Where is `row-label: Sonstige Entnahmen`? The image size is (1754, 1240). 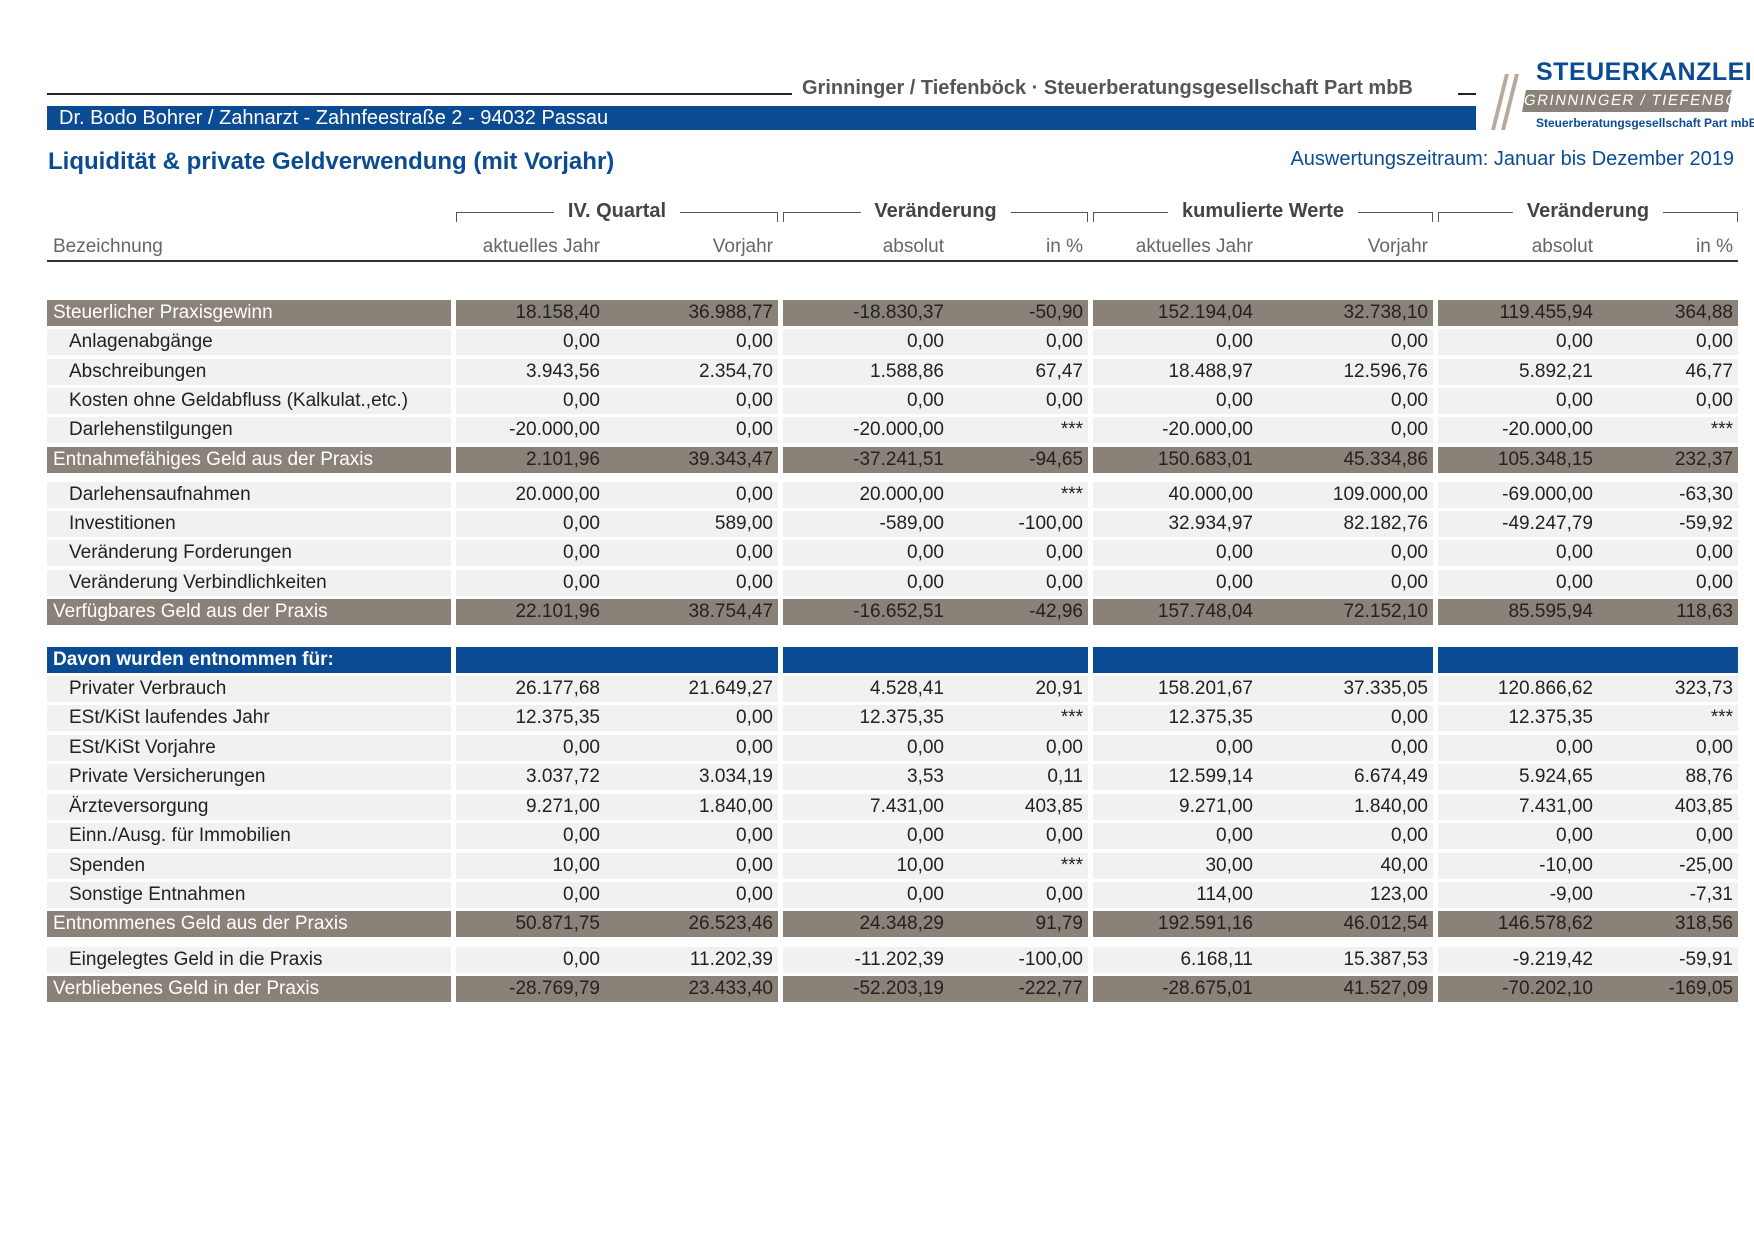
row-label: Sonstige Entnahmen is located at coordinates (249, 895).